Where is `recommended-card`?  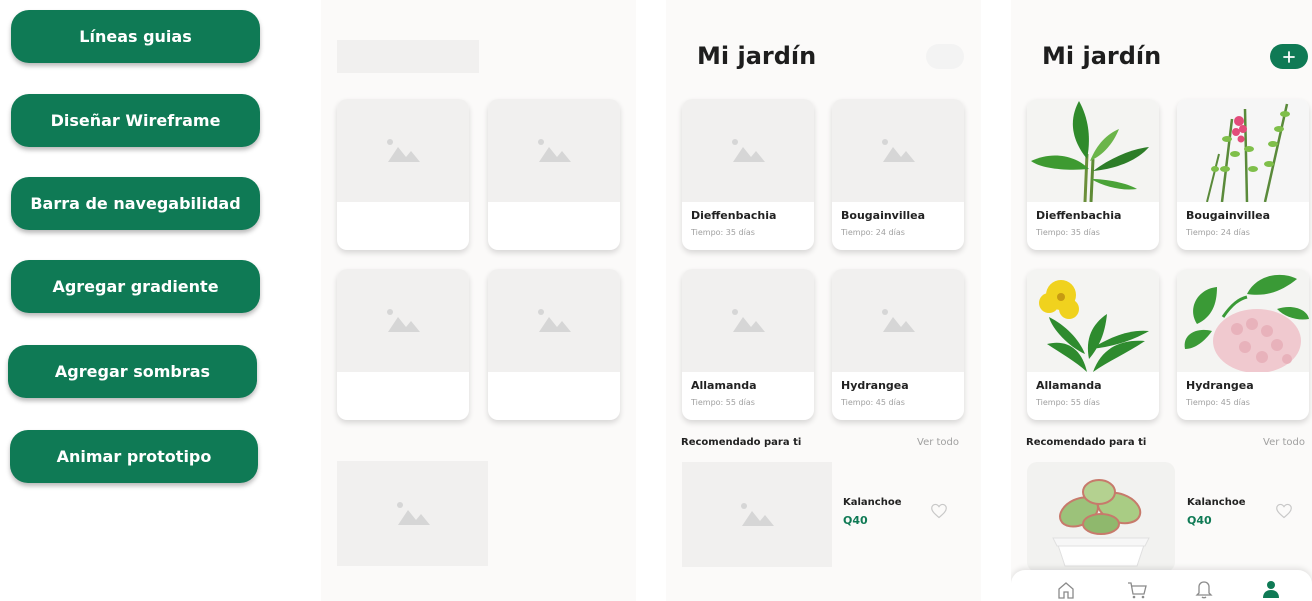
recommended-card is located at coordinates (1101, 517).